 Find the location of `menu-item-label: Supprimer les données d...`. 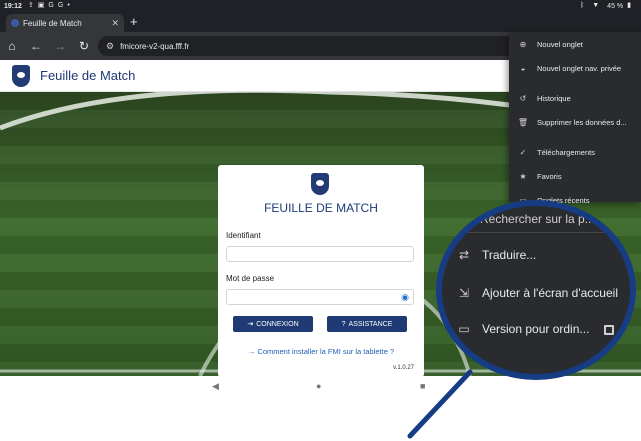

menu-item-label: Supprimer les données d... is located at coordinates (582, 122).